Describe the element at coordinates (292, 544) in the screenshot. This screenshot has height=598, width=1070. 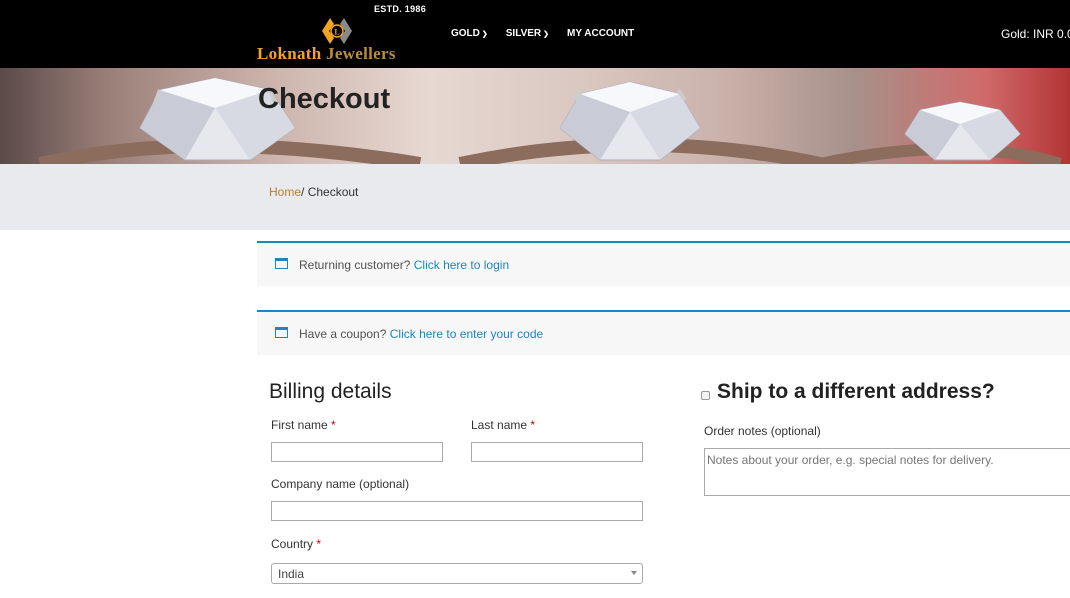
I see `country-label-text: Country` at that location.